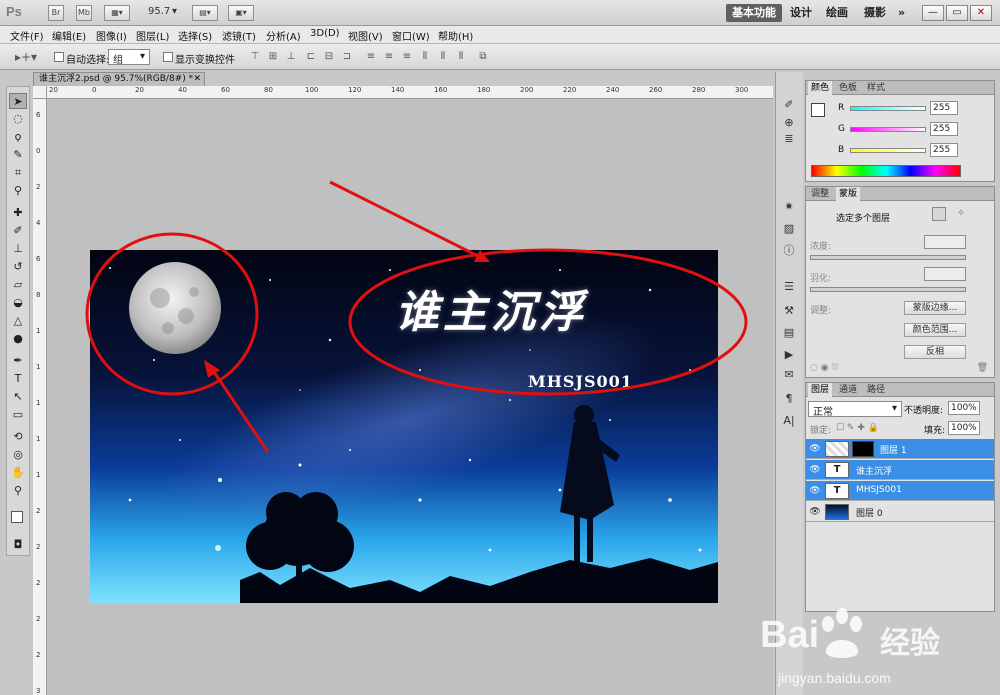  What do you see at coordinates (389, 57) in the screenshot?
I see `distribute-vcenter-icon: ≡` at bounding box center [389, 57].